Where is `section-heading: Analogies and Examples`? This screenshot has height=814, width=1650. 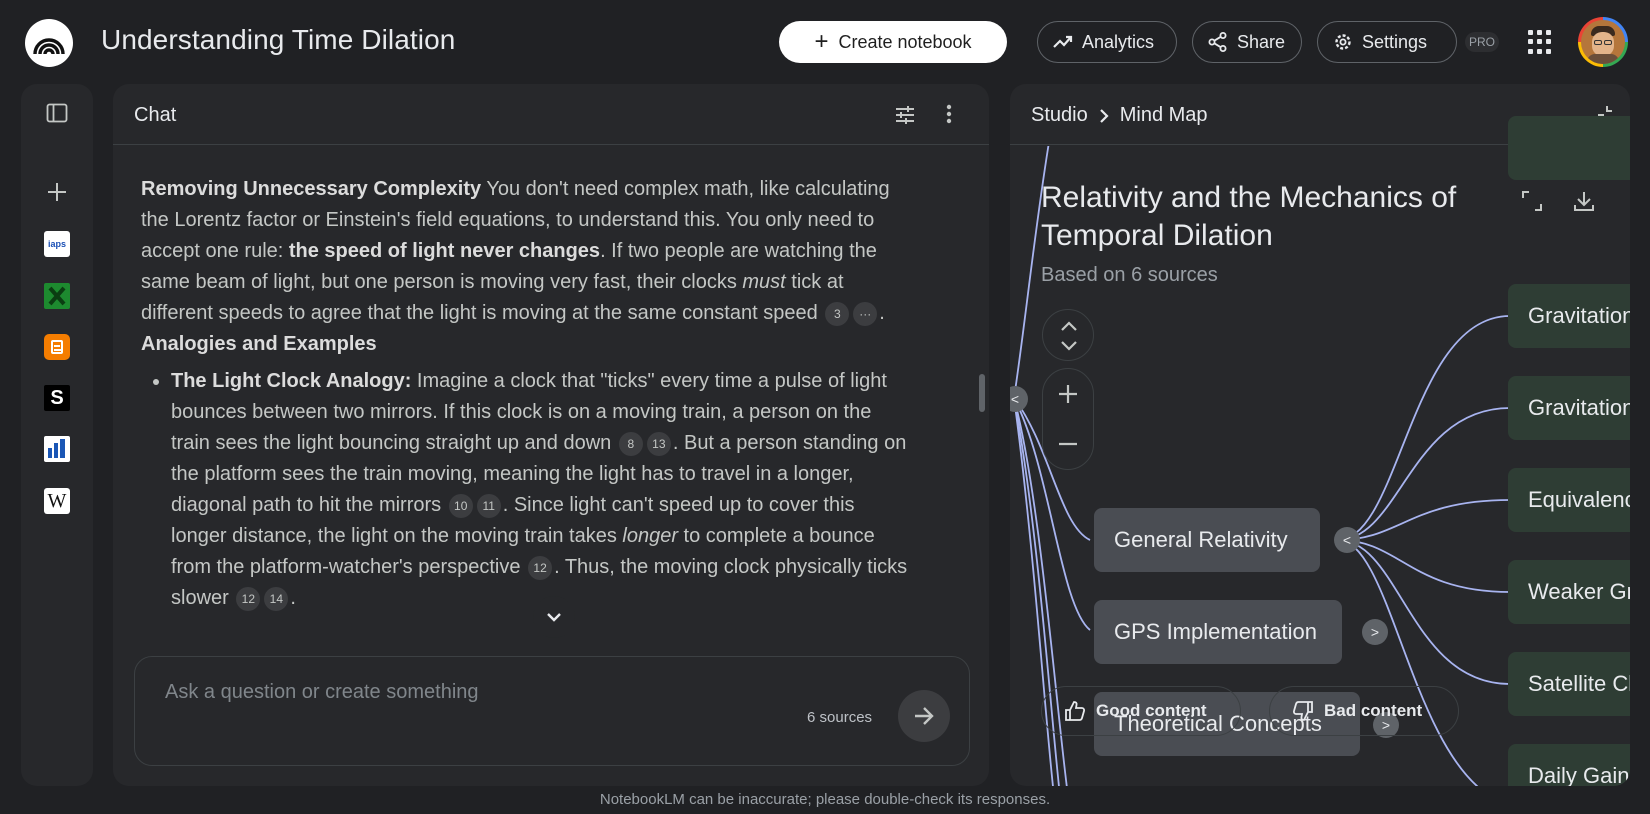 section-heading: Analogies and Examples is located at coordinates (259, 344).